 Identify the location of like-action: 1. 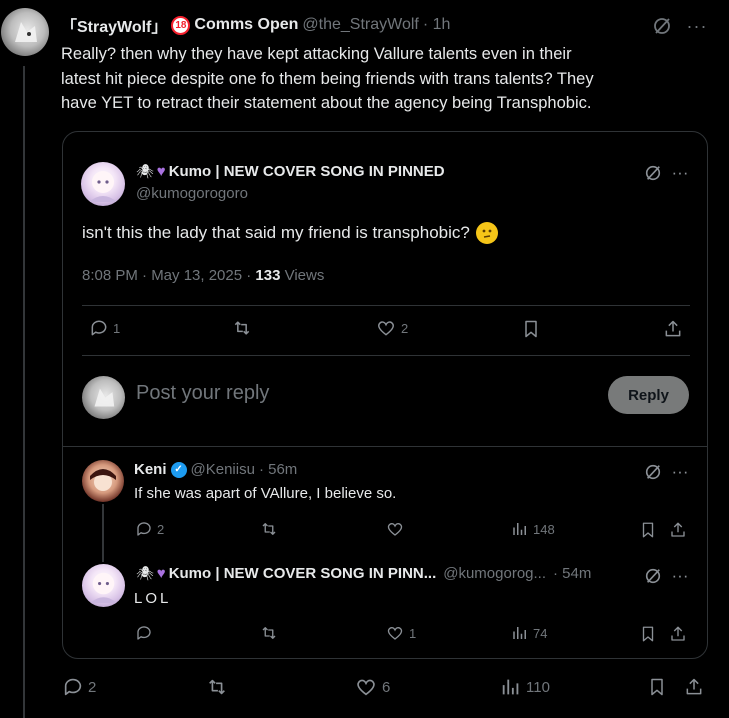
(400, 633).